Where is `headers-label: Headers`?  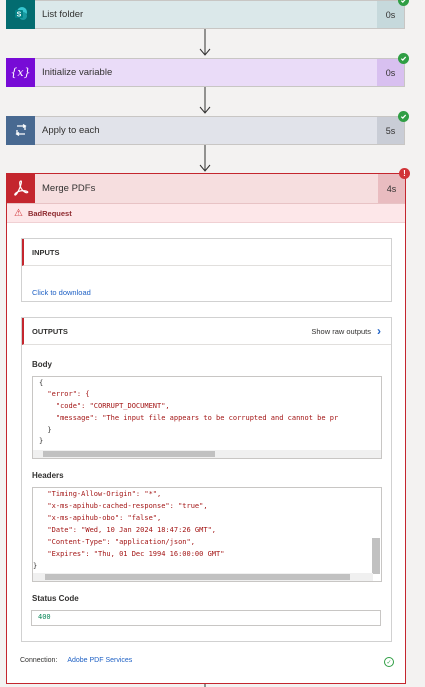 headers-label: Headers is located at coordinates (48, 475).